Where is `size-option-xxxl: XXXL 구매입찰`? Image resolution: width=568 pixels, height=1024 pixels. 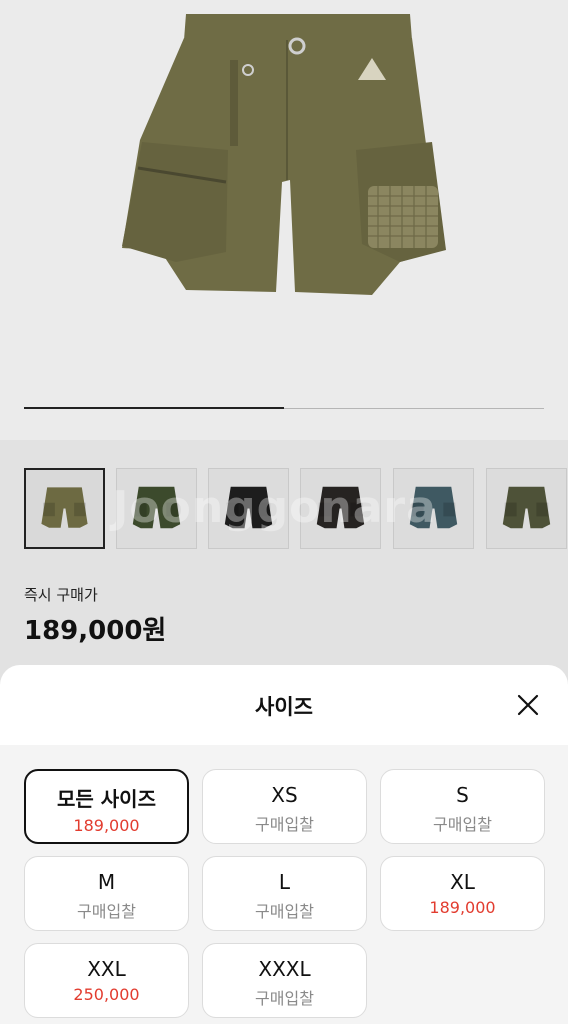
size-option-xxxl: XXXL 구매입찰 is located at coordinates (284, 980).